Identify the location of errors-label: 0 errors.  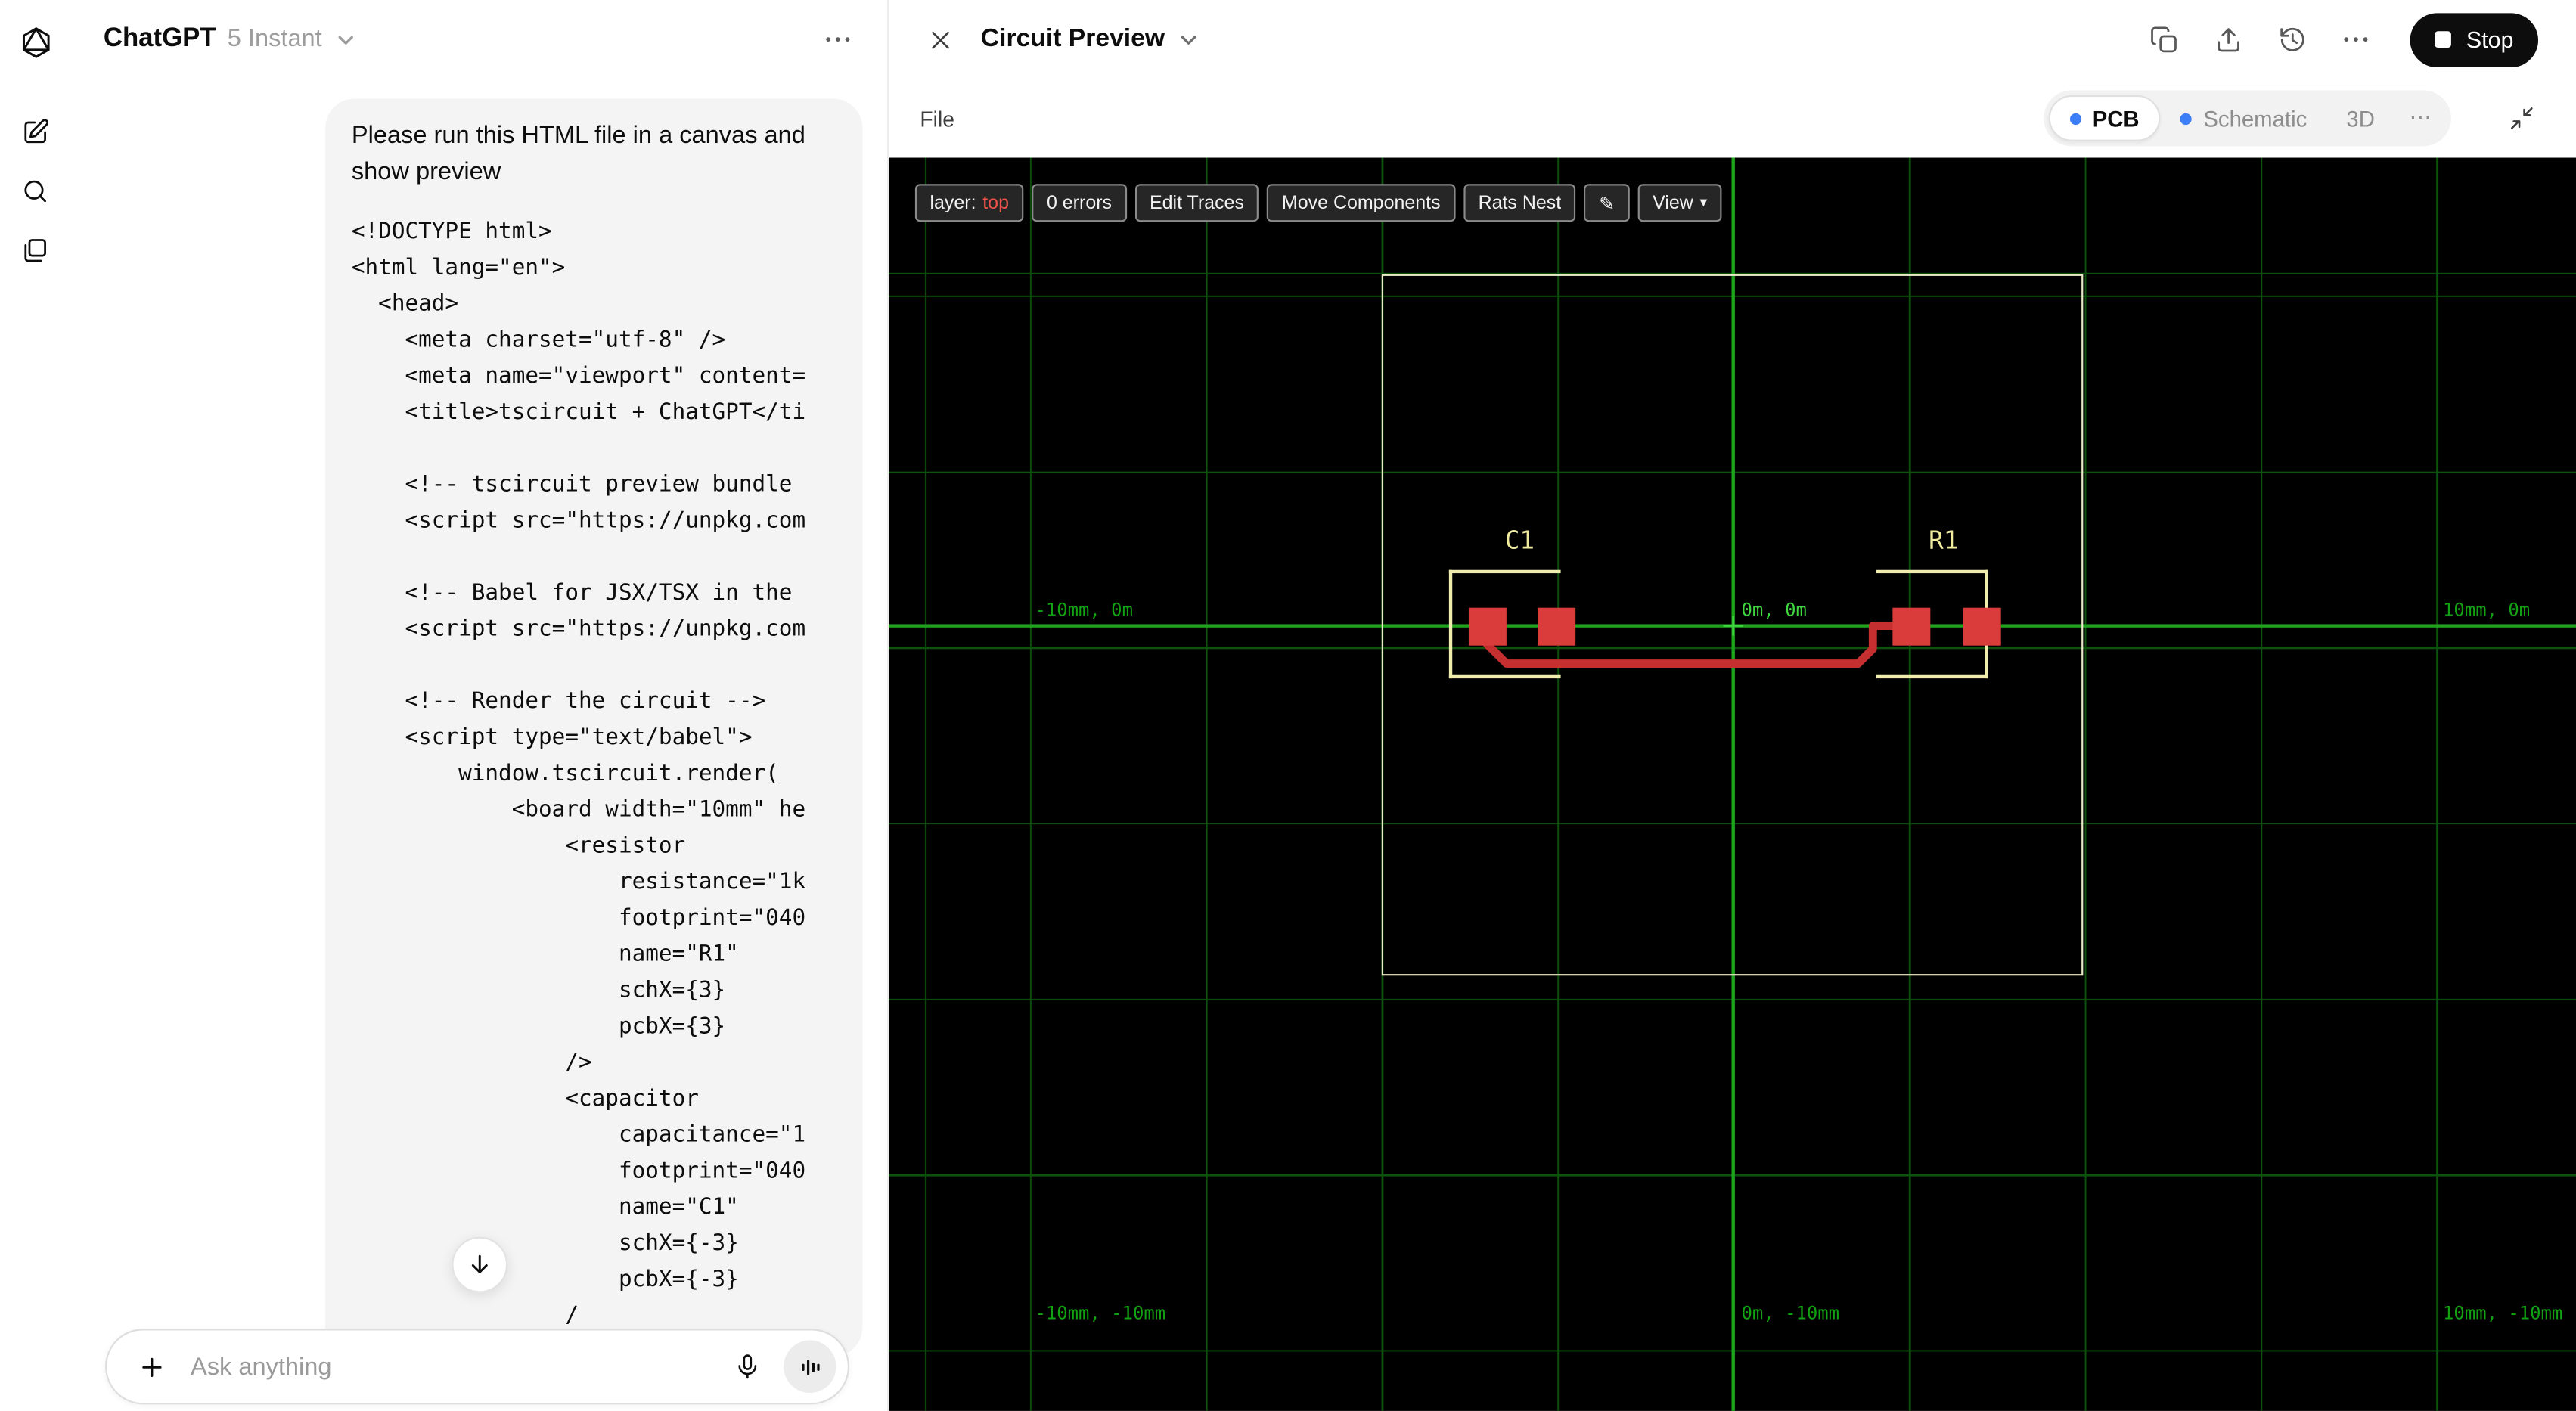
(1079, 203).